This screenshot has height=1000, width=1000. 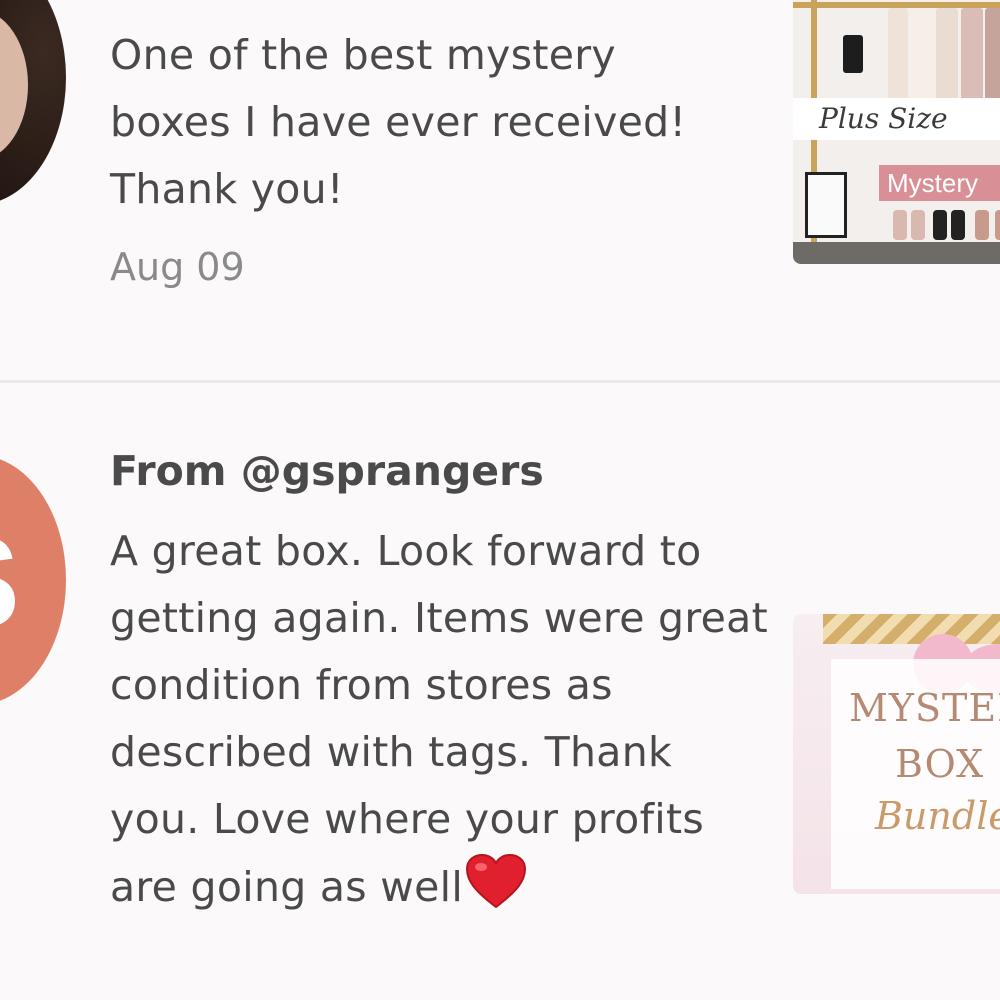 I want to click on product-thumbnail: MYSTERY BOX Bundle, so click(x=896, y=754).